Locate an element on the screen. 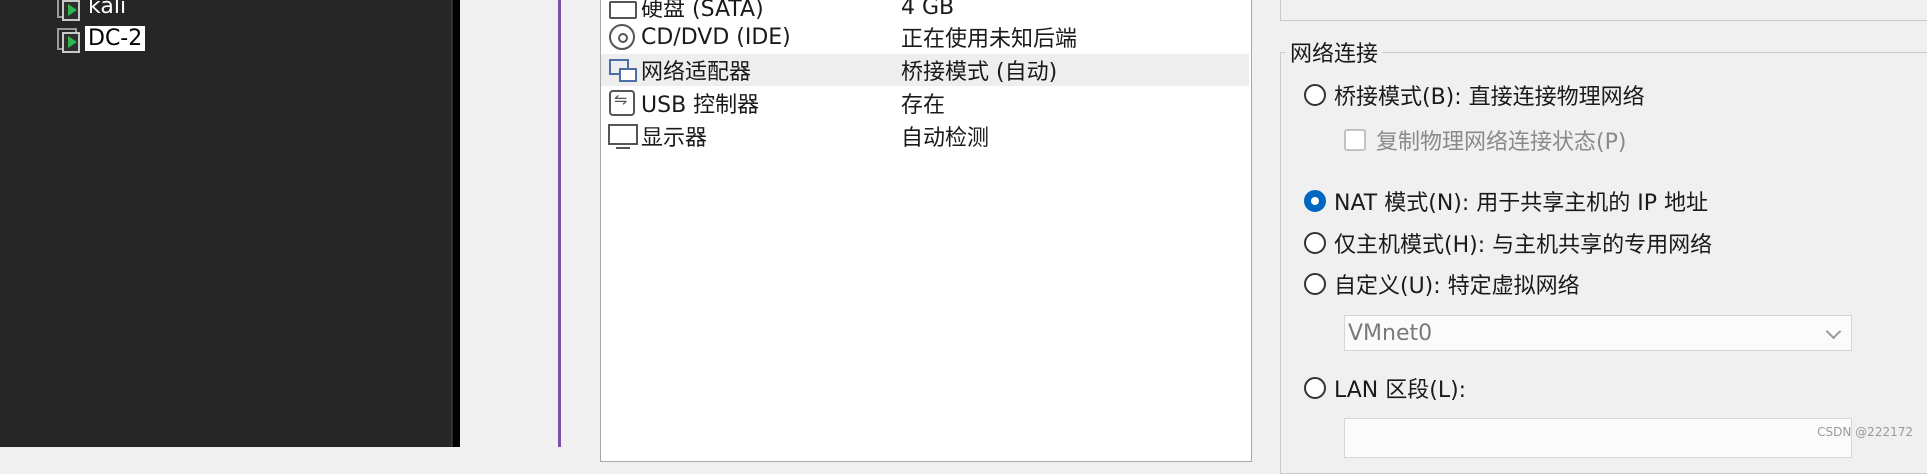 The image size is (1927, 474). cd-dvd-icon is located at coordinates (622, 37).